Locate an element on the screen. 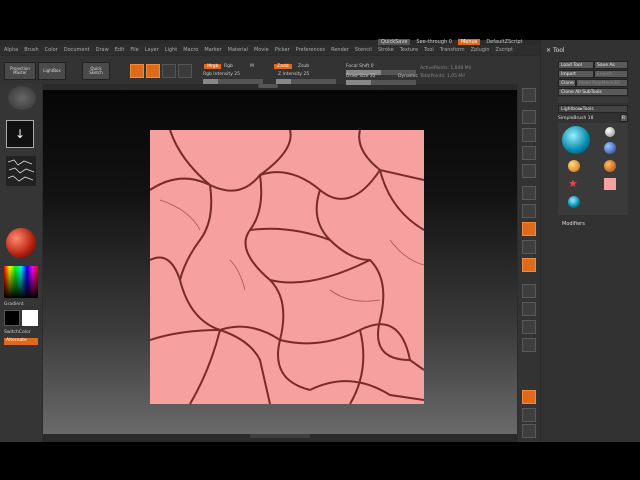  polyf-button is located at coordinates (529, 397).